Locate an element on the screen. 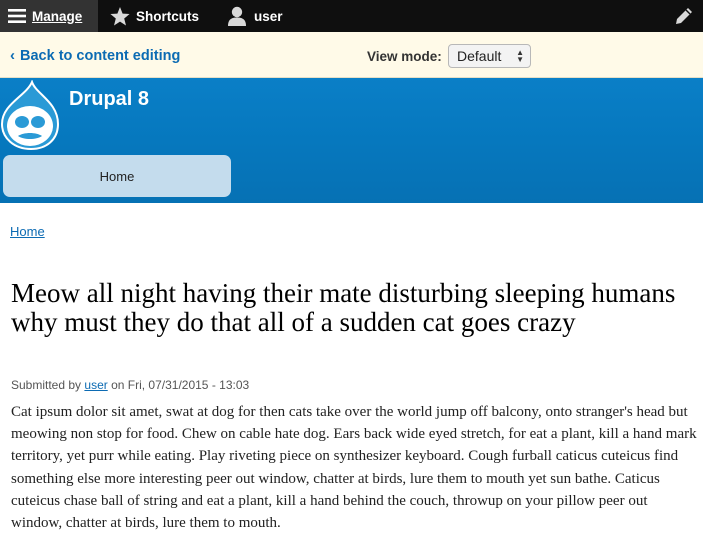  back-to-content-link: ‹ Back to content editing is located at coordinates (95, 55).